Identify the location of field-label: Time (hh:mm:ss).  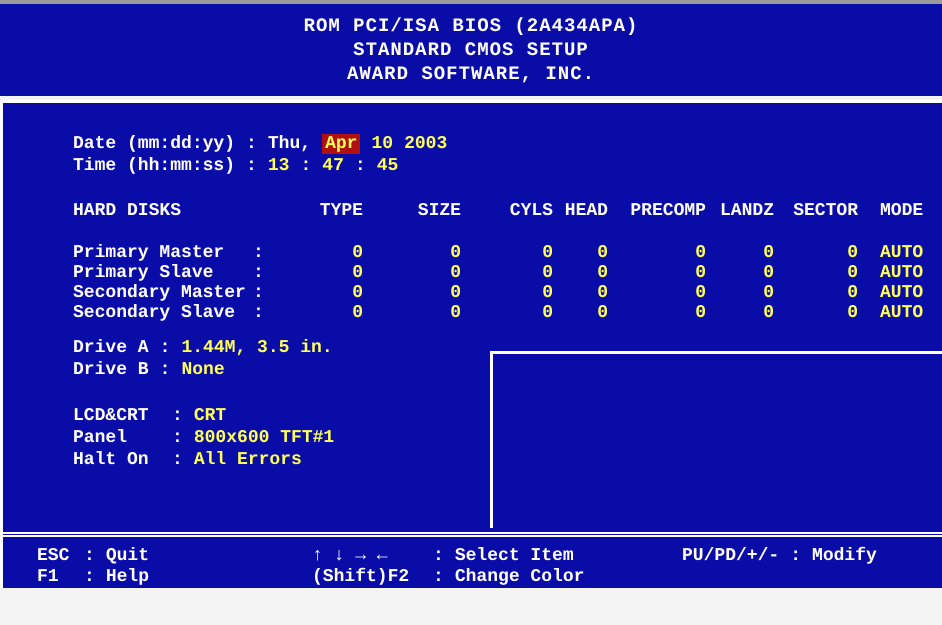
(154, 166).